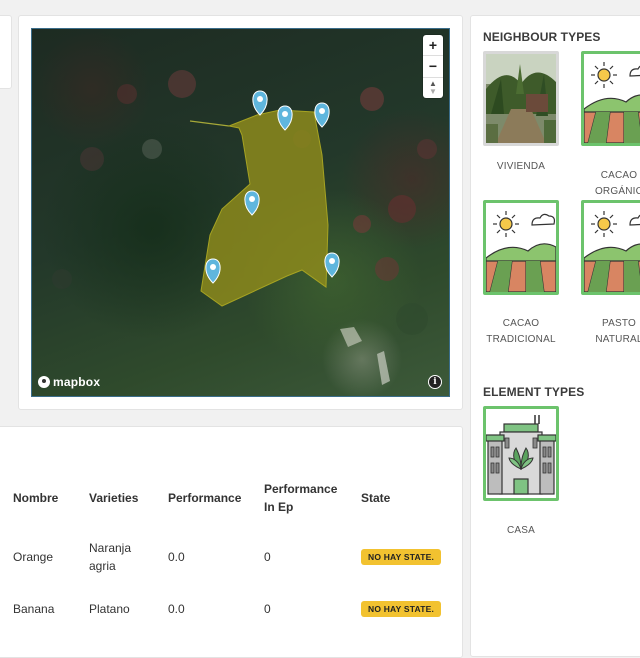  I want to click on zoom-out-button: −, so click(433, 67).